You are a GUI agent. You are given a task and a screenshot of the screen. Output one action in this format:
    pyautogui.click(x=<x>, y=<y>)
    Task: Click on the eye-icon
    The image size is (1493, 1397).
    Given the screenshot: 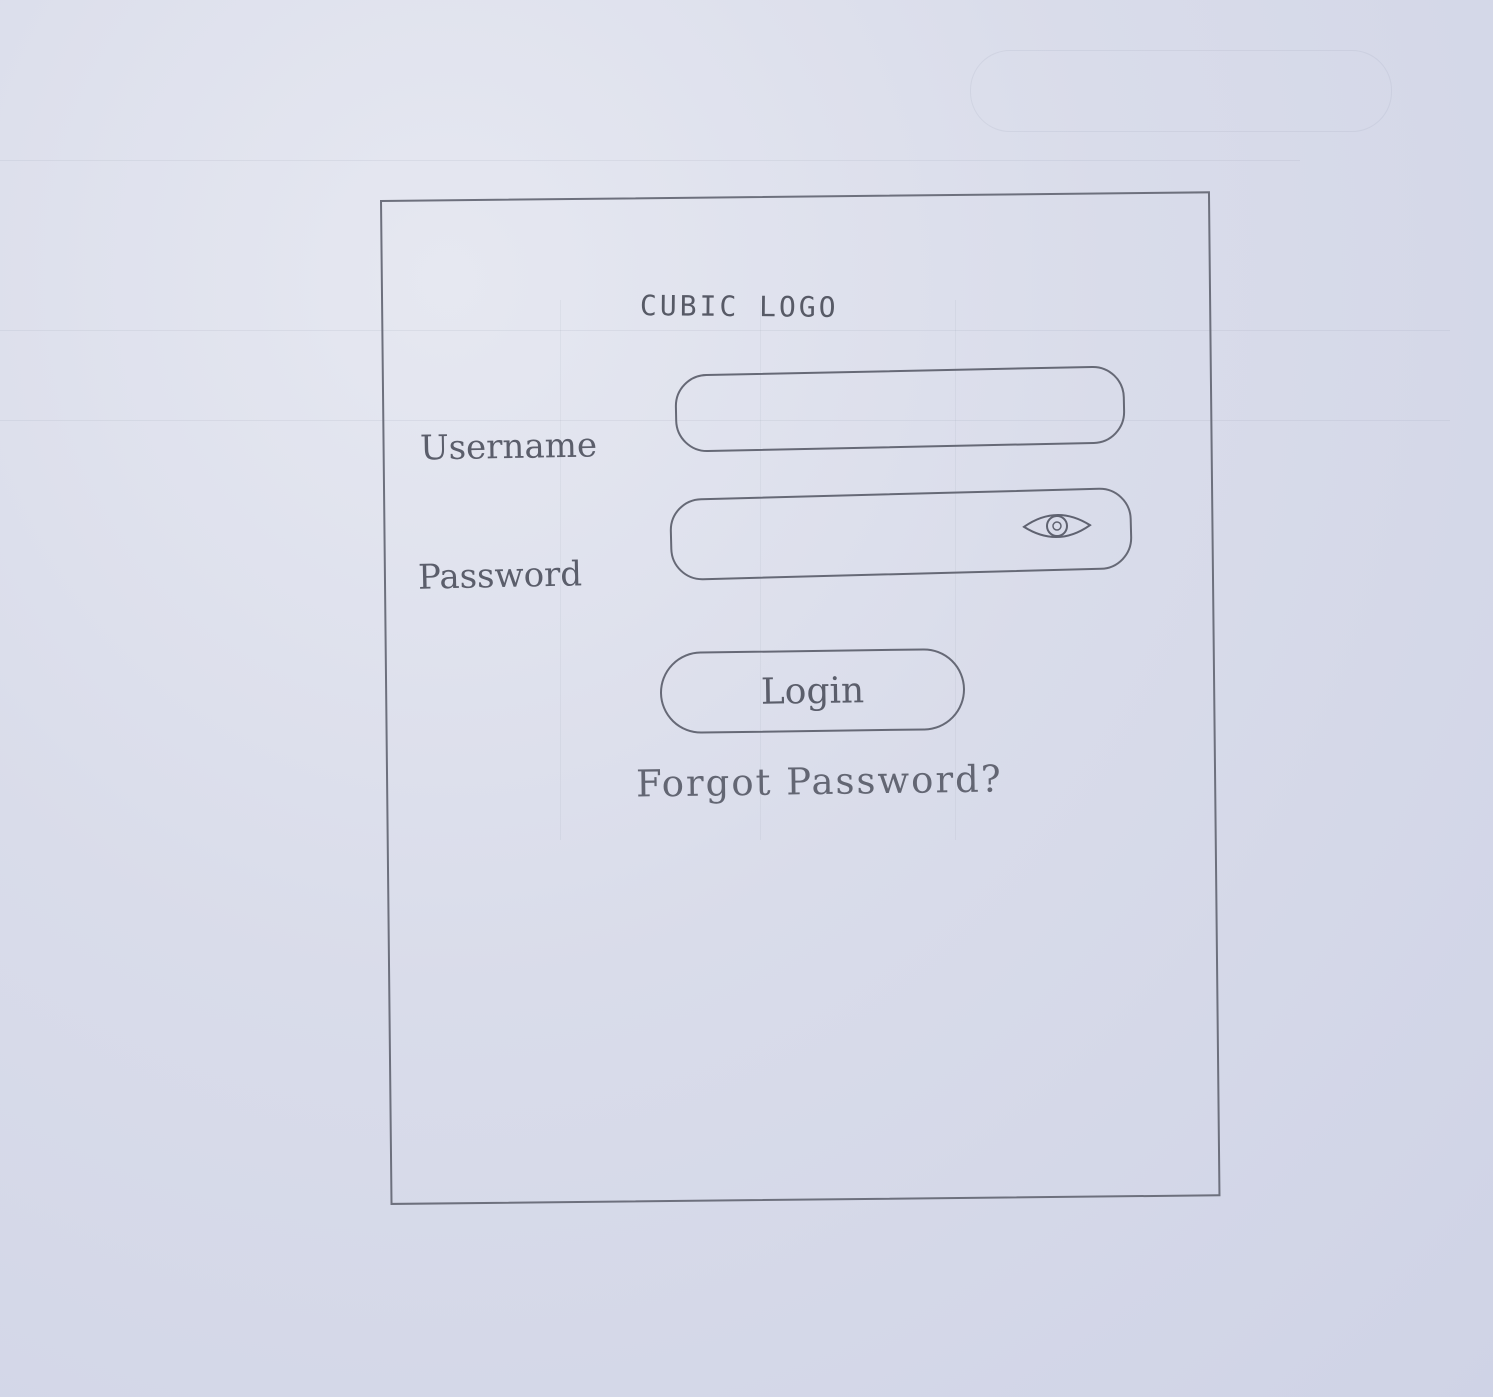 What is the action you would take?
    pyautogui.click(x=1057, y=526)
    